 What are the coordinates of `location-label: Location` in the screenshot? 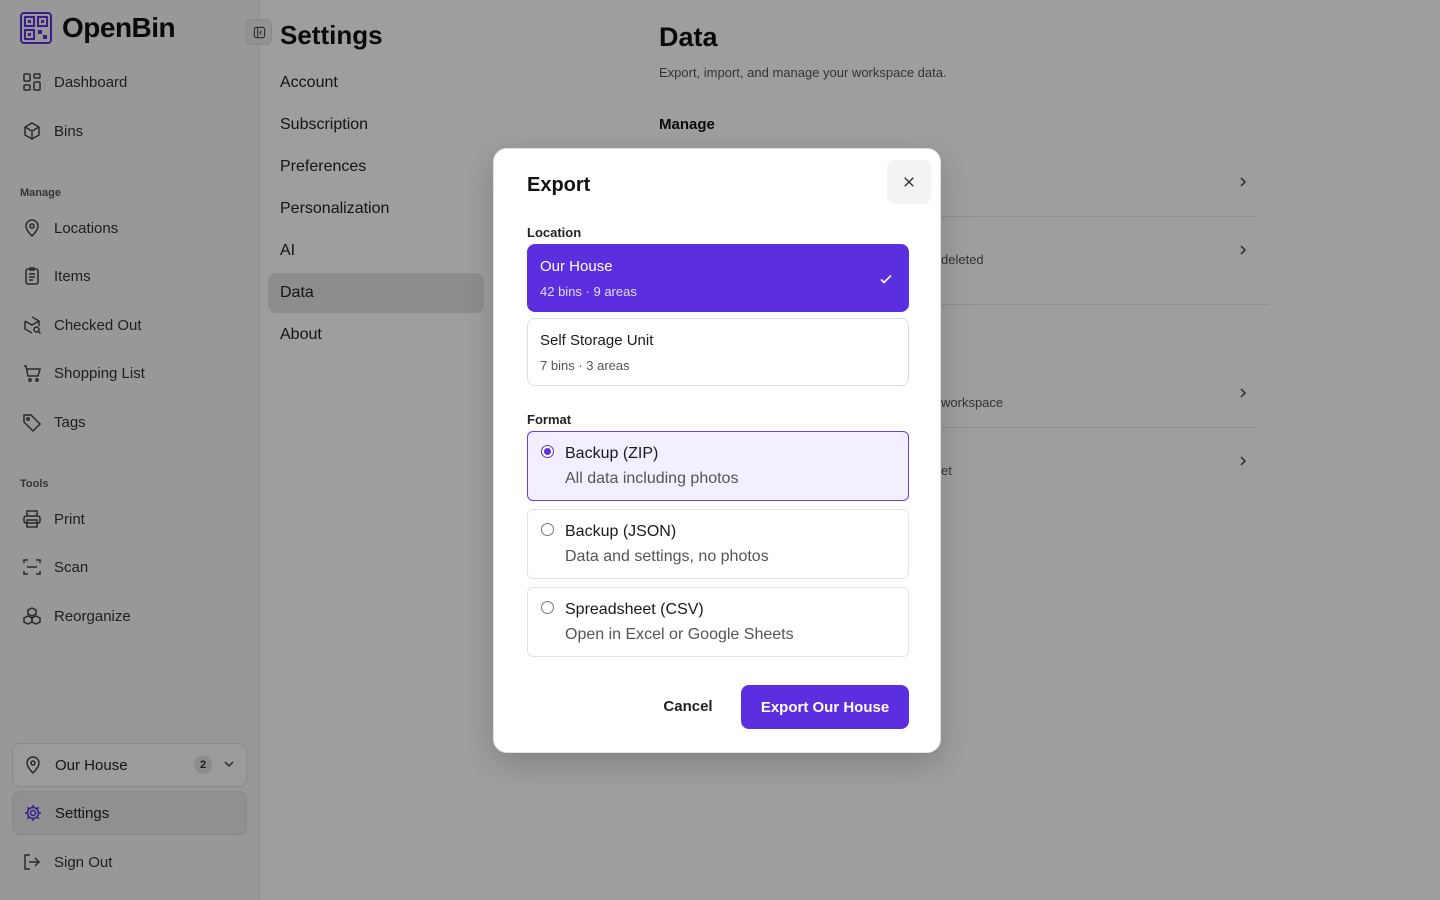 It's located at (554, 232).